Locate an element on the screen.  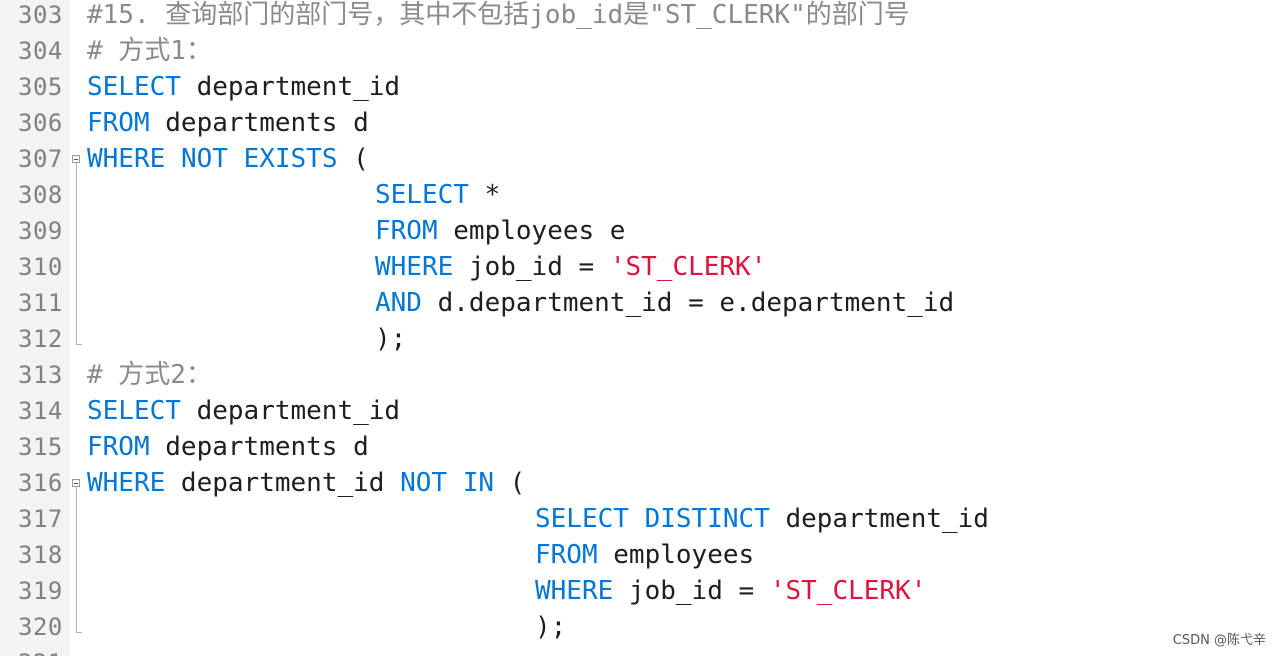
line-code: SELECT DISTINCT department_id is located at coordinates (762, 519).